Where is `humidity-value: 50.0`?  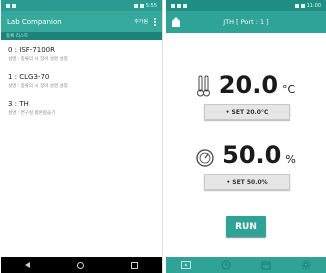 humidity-value: 50.0 is located at coordinates (252, 155).